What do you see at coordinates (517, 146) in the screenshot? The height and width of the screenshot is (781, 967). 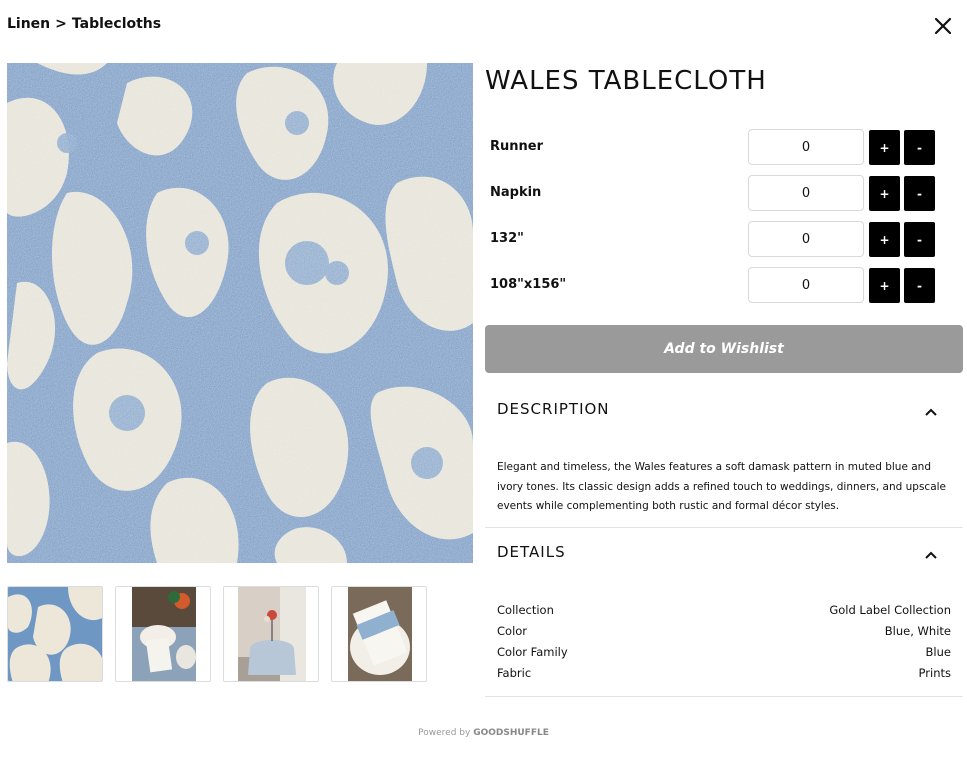 I see `option-label: Runner` at bounding box center [517, 146].